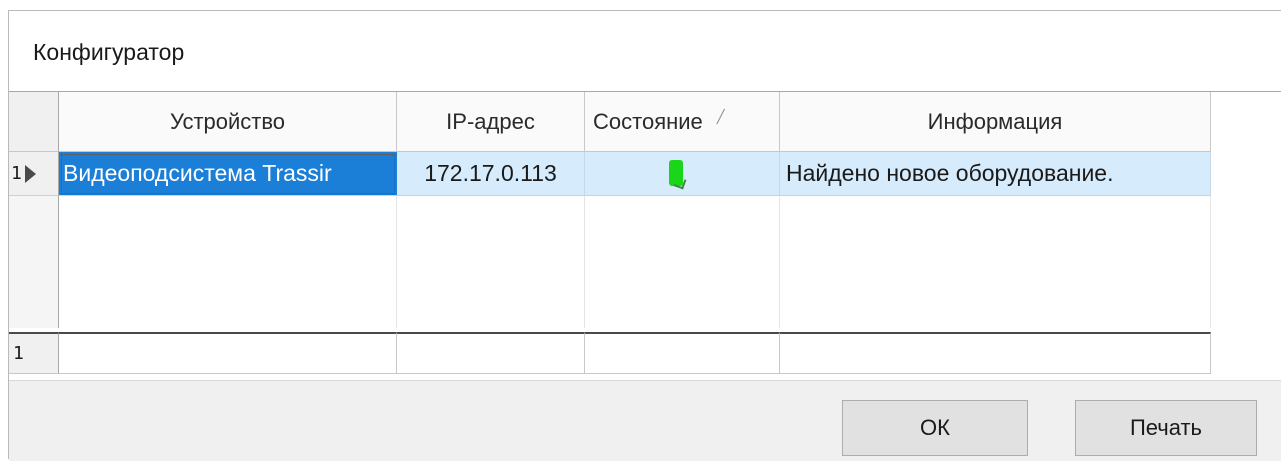  Describe the element at coordinates (995, 353) in the screenshot. I see `footer-cell-info` at that location.